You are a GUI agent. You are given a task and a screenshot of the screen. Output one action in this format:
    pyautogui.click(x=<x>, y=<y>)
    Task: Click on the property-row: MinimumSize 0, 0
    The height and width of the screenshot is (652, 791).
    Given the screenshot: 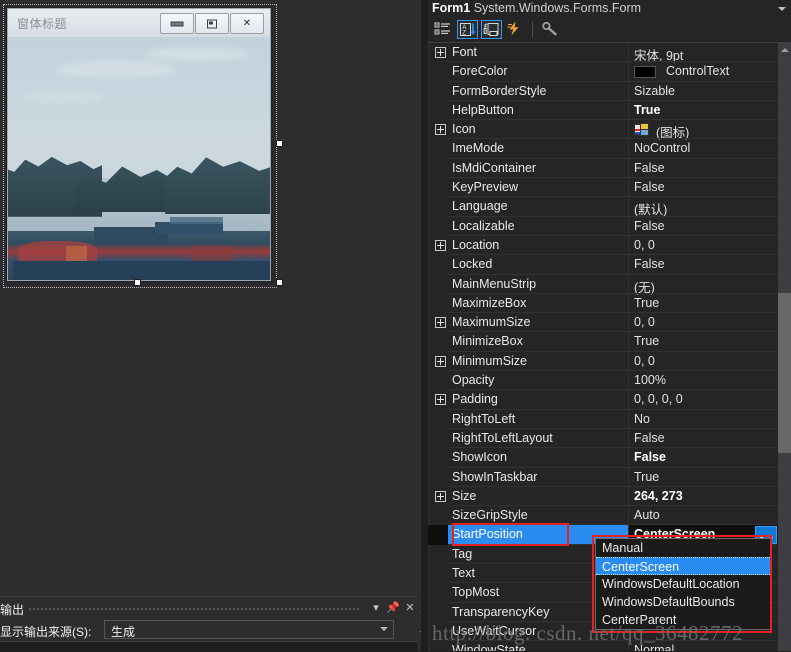 What is the action you would take?
    pyautogui.click(x=609, y=361)
    